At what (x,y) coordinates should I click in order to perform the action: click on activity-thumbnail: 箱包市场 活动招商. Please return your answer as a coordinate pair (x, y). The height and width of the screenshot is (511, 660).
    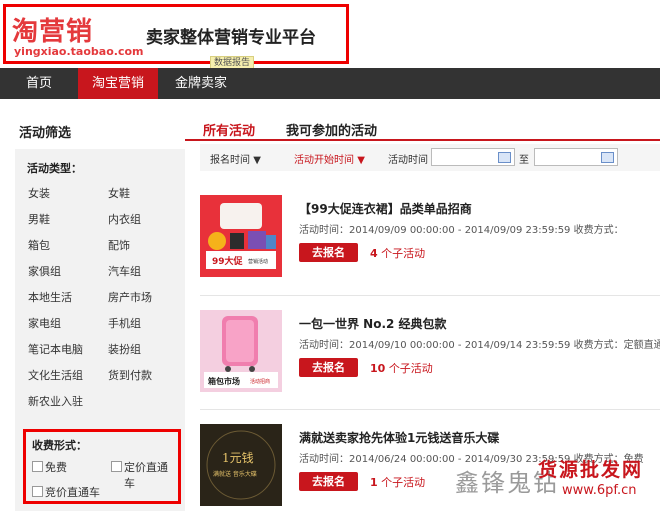
    Looking at the image, I should click on (241, 351).